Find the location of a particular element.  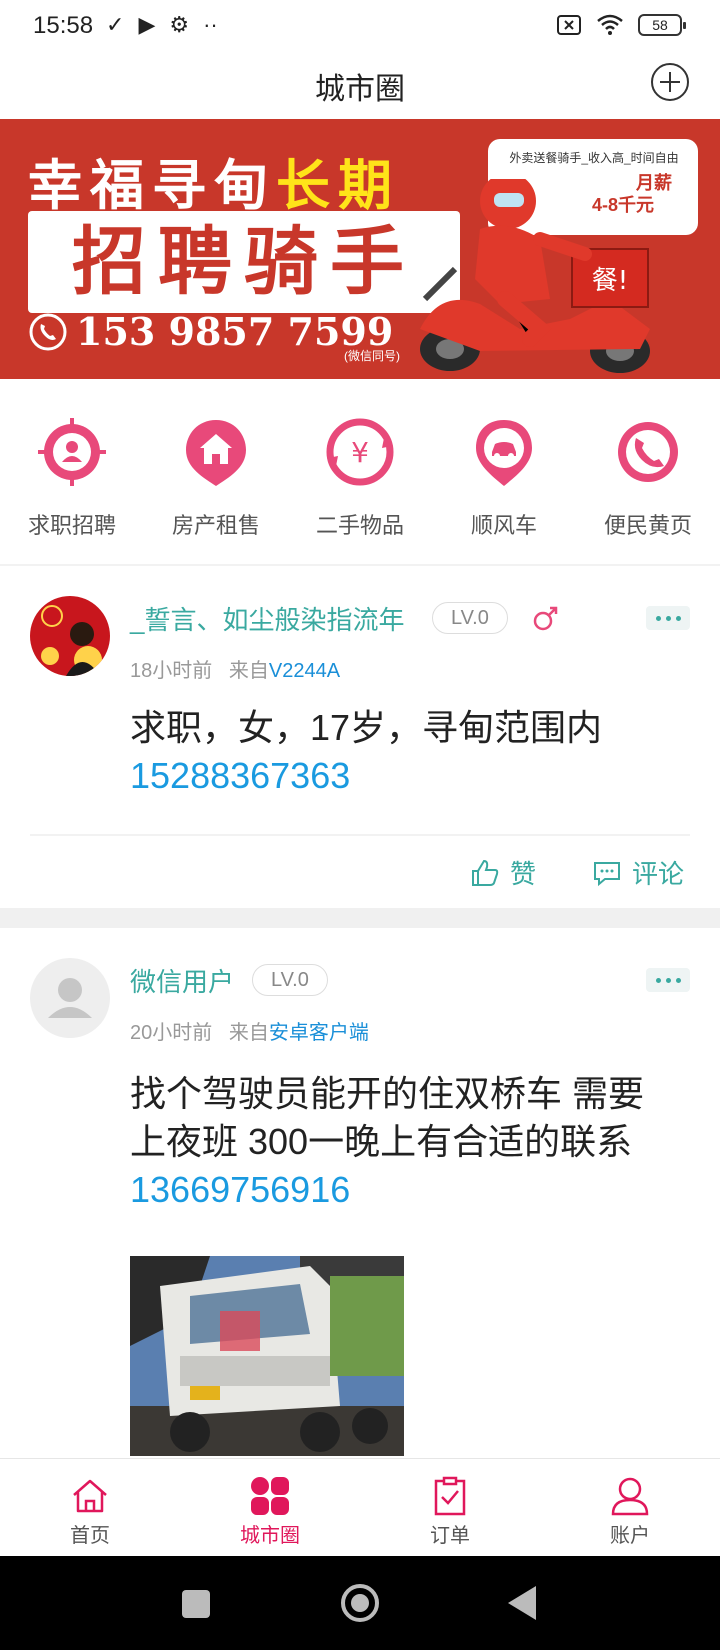

category-yellowpages: 便民黄页 is located at coordinates (648, 473).